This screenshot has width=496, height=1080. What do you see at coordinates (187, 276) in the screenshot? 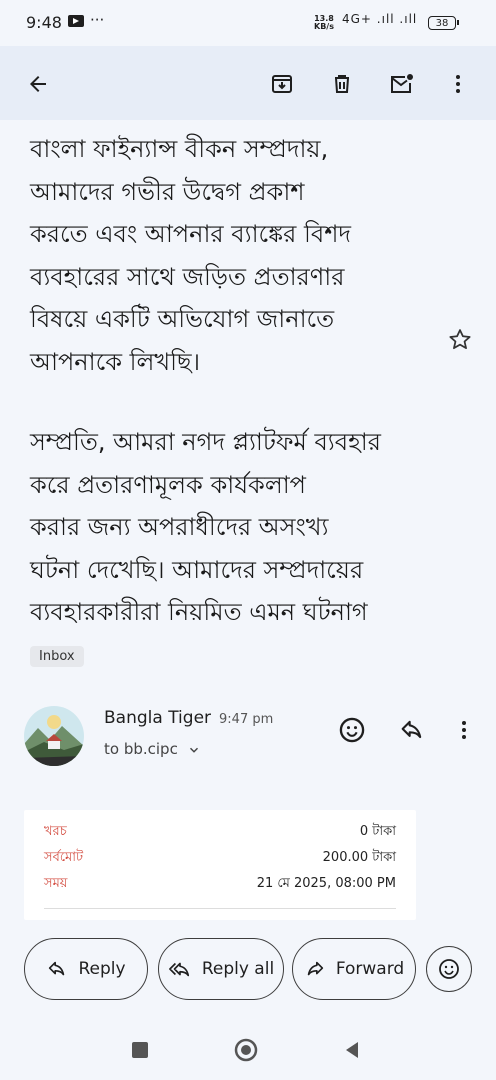
I see `body-line: ব্যবহারের সাথে জড়িত প্রতারণার` at bounding box center [187, 276].